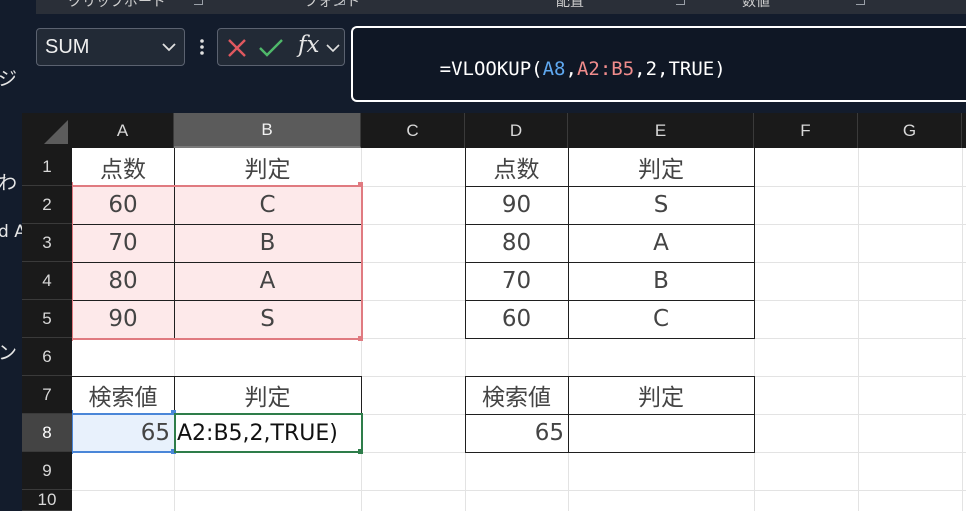 The image size is (966, 511). Describe the element at coordinates (680, 2) in the screenshot. I see `alignment-launcher-icon` at that location.